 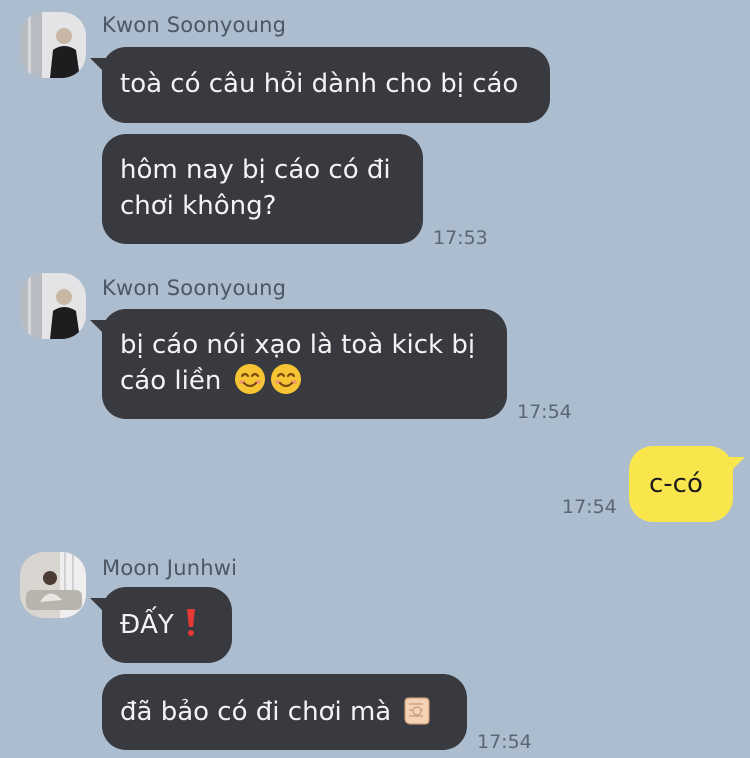 What do you see at coordinates (147, 625) in the screenshot?
I see `message-text: ĐẤY` at bounding box center [147, 625].